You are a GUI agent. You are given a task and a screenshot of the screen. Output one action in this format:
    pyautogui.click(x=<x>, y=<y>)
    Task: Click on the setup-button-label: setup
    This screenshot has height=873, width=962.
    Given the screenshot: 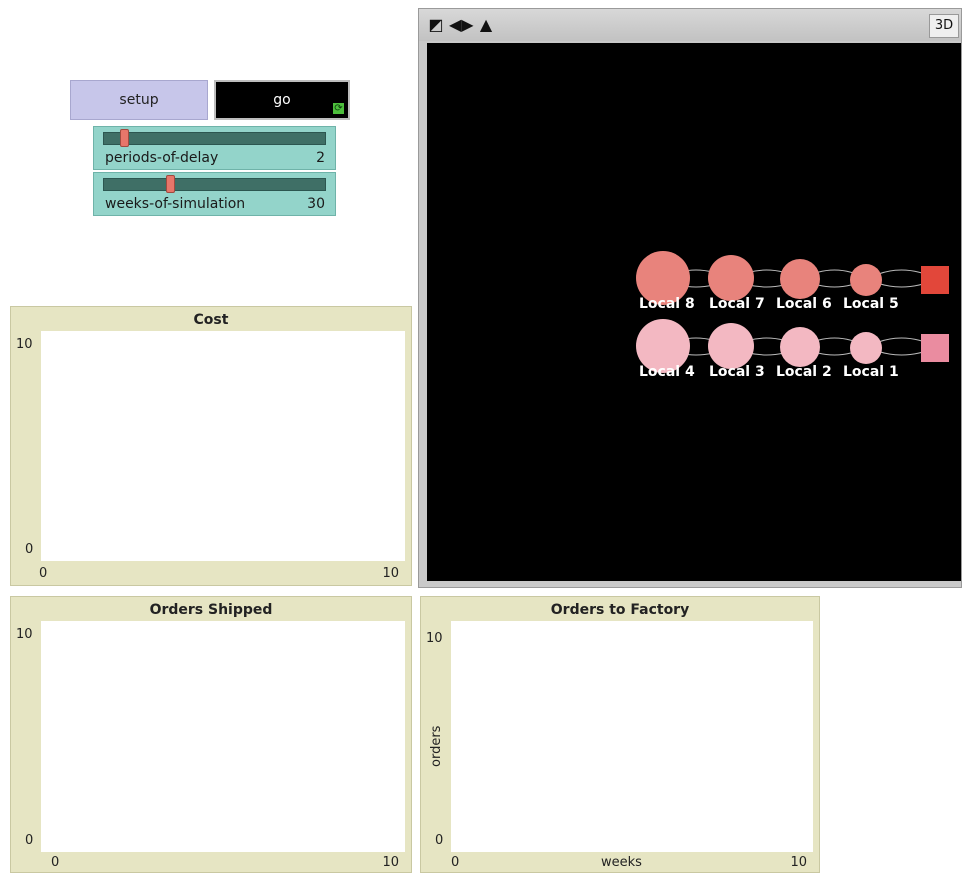 What is the action you would take?
    pyautogui.click(x=139, y=100)
    